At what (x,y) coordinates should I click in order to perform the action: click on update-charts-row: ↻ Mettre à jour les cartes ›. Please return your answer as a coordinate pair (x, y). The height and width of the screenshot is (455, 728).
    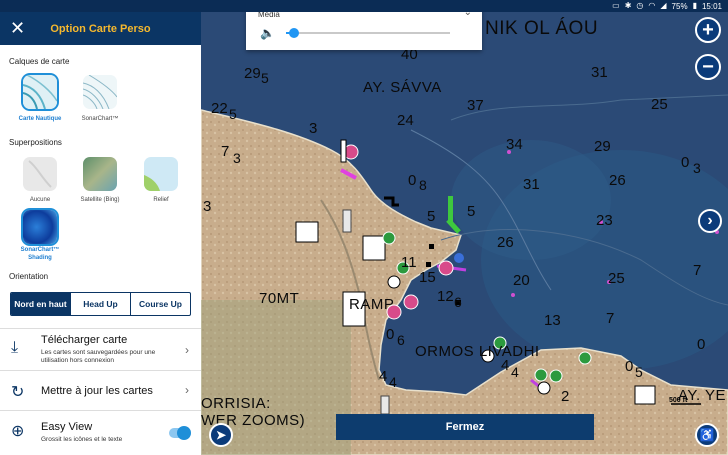
    Looking at the image, I should click on (100, 390).